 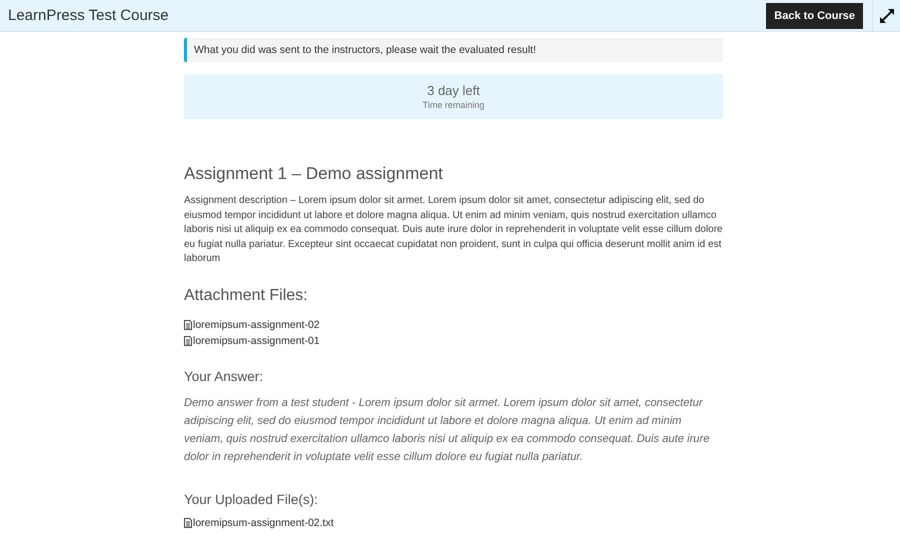 I want to click on uploads-heading: Your Uploaded File(s):, so click(x=251, y=499).